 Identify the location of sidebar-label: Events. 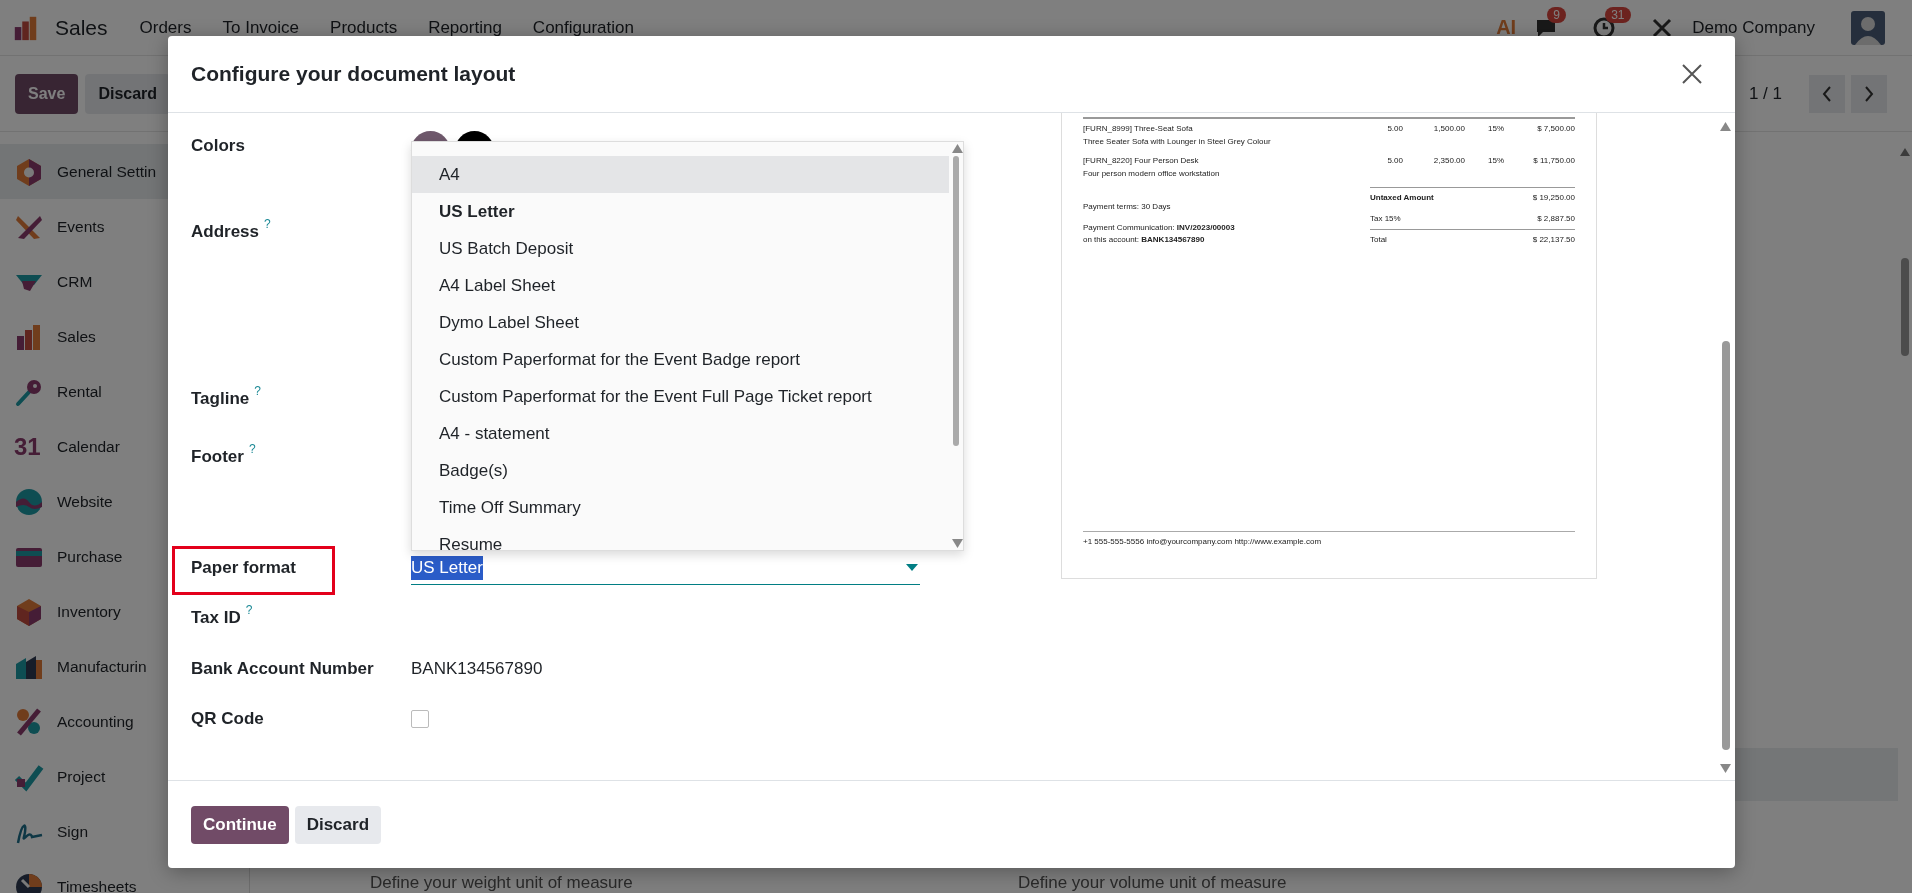
(81, 226).